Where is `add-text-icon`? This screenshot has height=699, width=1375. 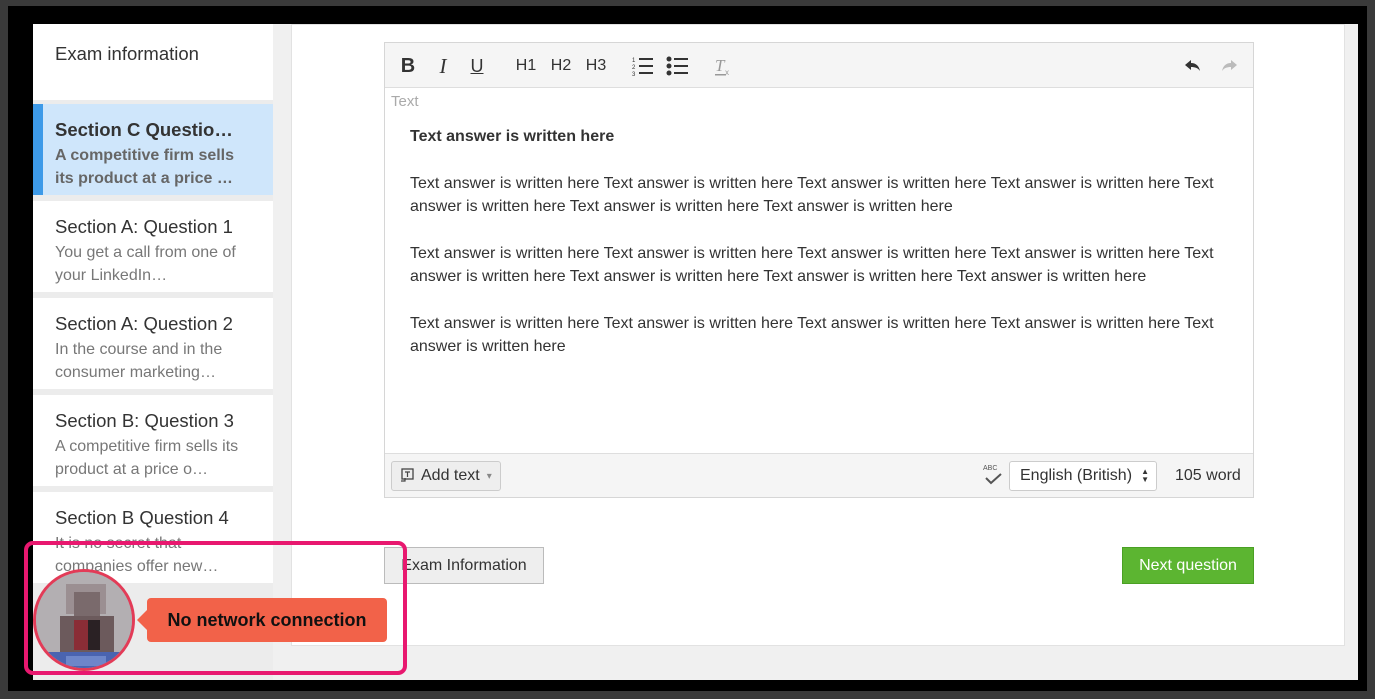
add-text-icon is located at coordinates (407, 475).